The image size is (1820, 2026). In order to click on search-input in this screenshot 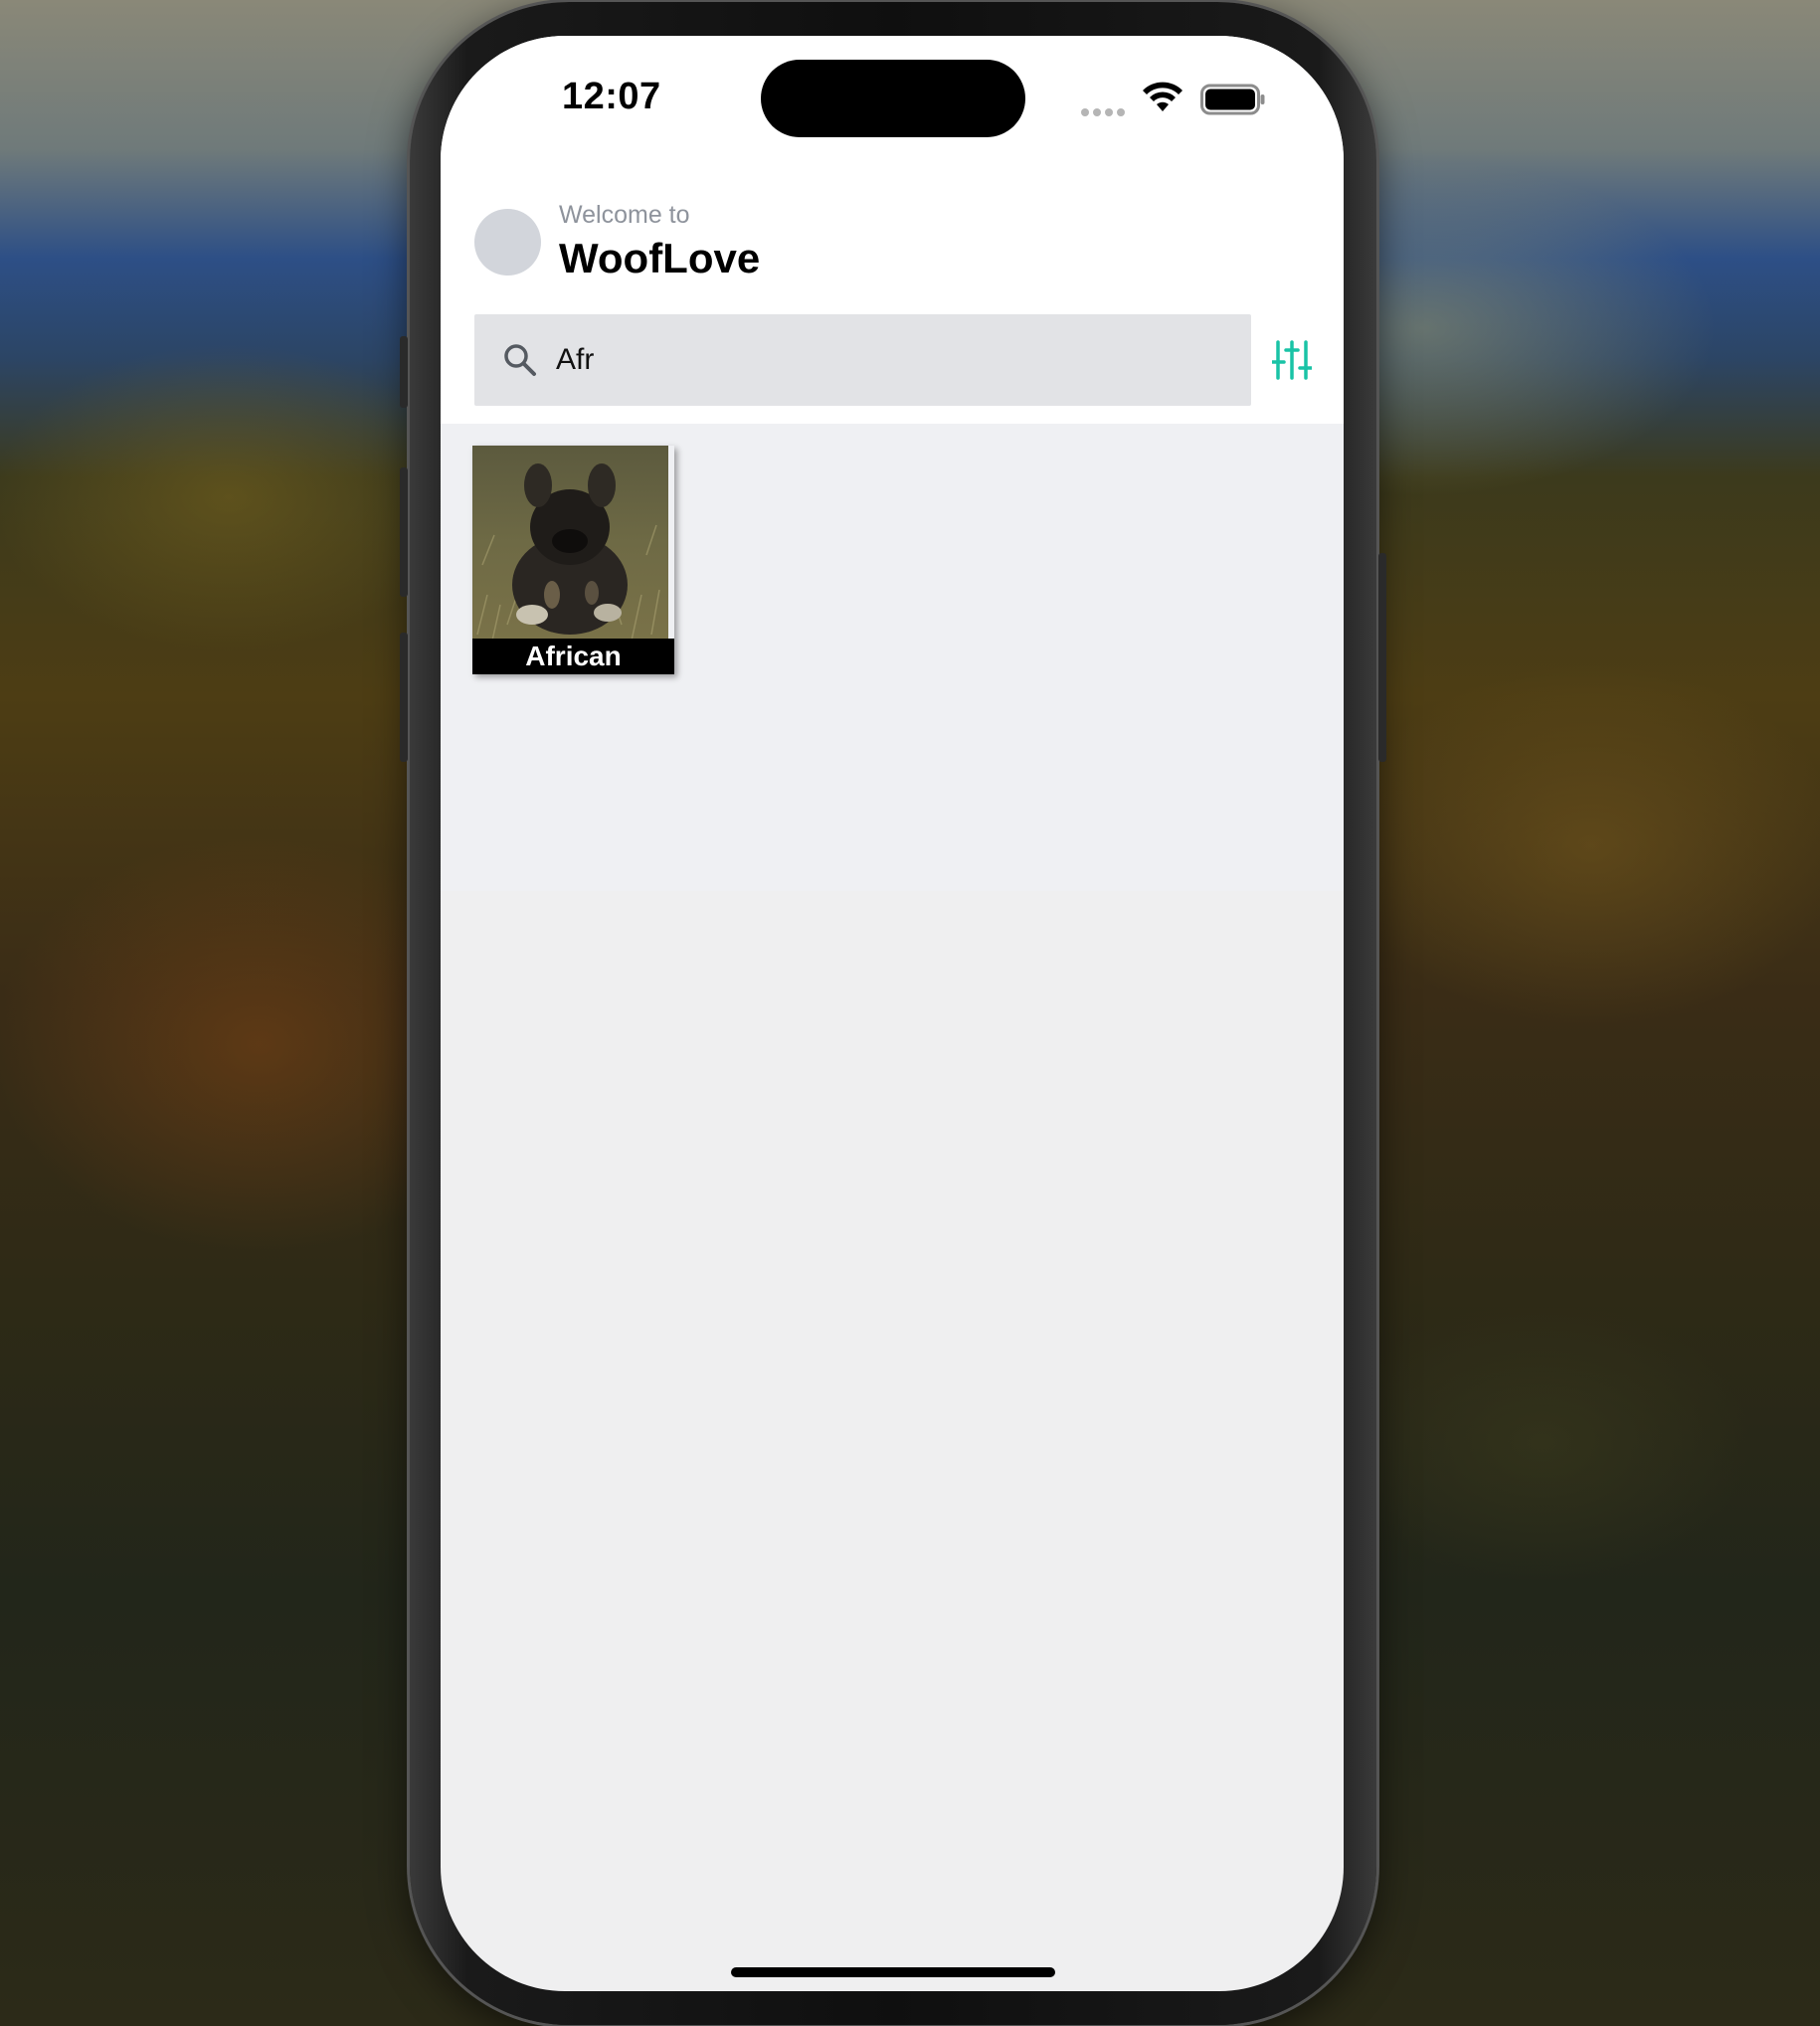, I will do `click(894, 360)`.